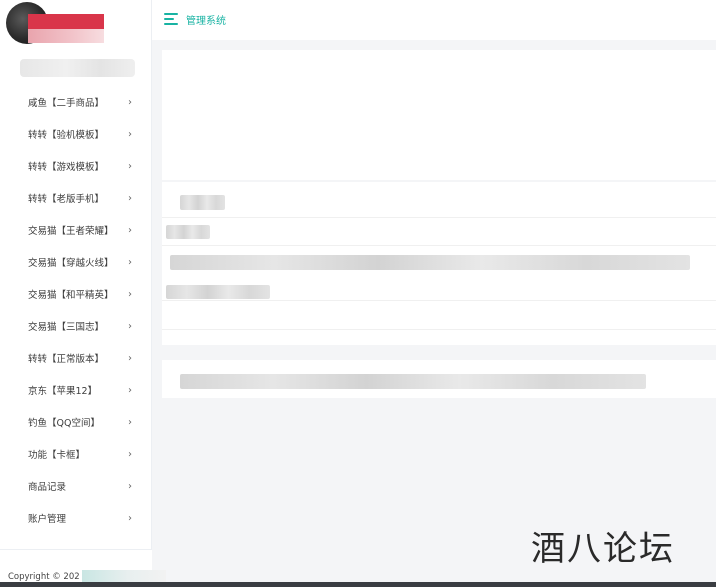 The height and width of the screenshot is (587, 716). I want to click on sidebar-item-zhuanzhuan-normal: 转转【正常版本】 ›, so click(76, 358).